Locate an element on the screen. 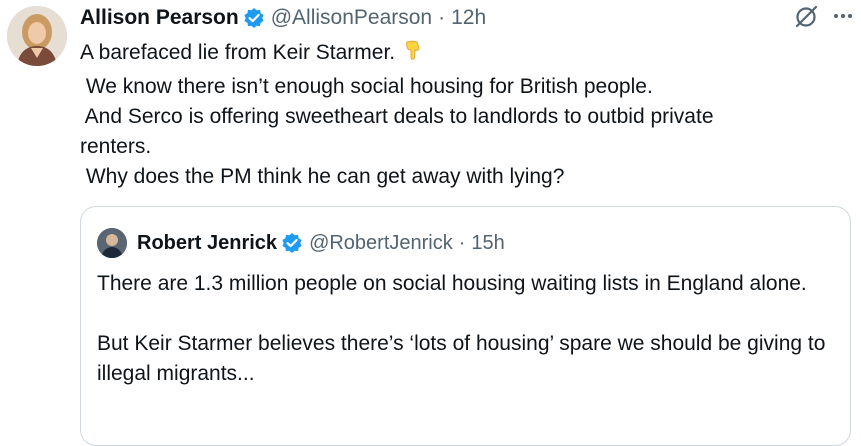  tweet-line: A barefaced lie from Keir Starmer. is located at coordinates (238, 52).